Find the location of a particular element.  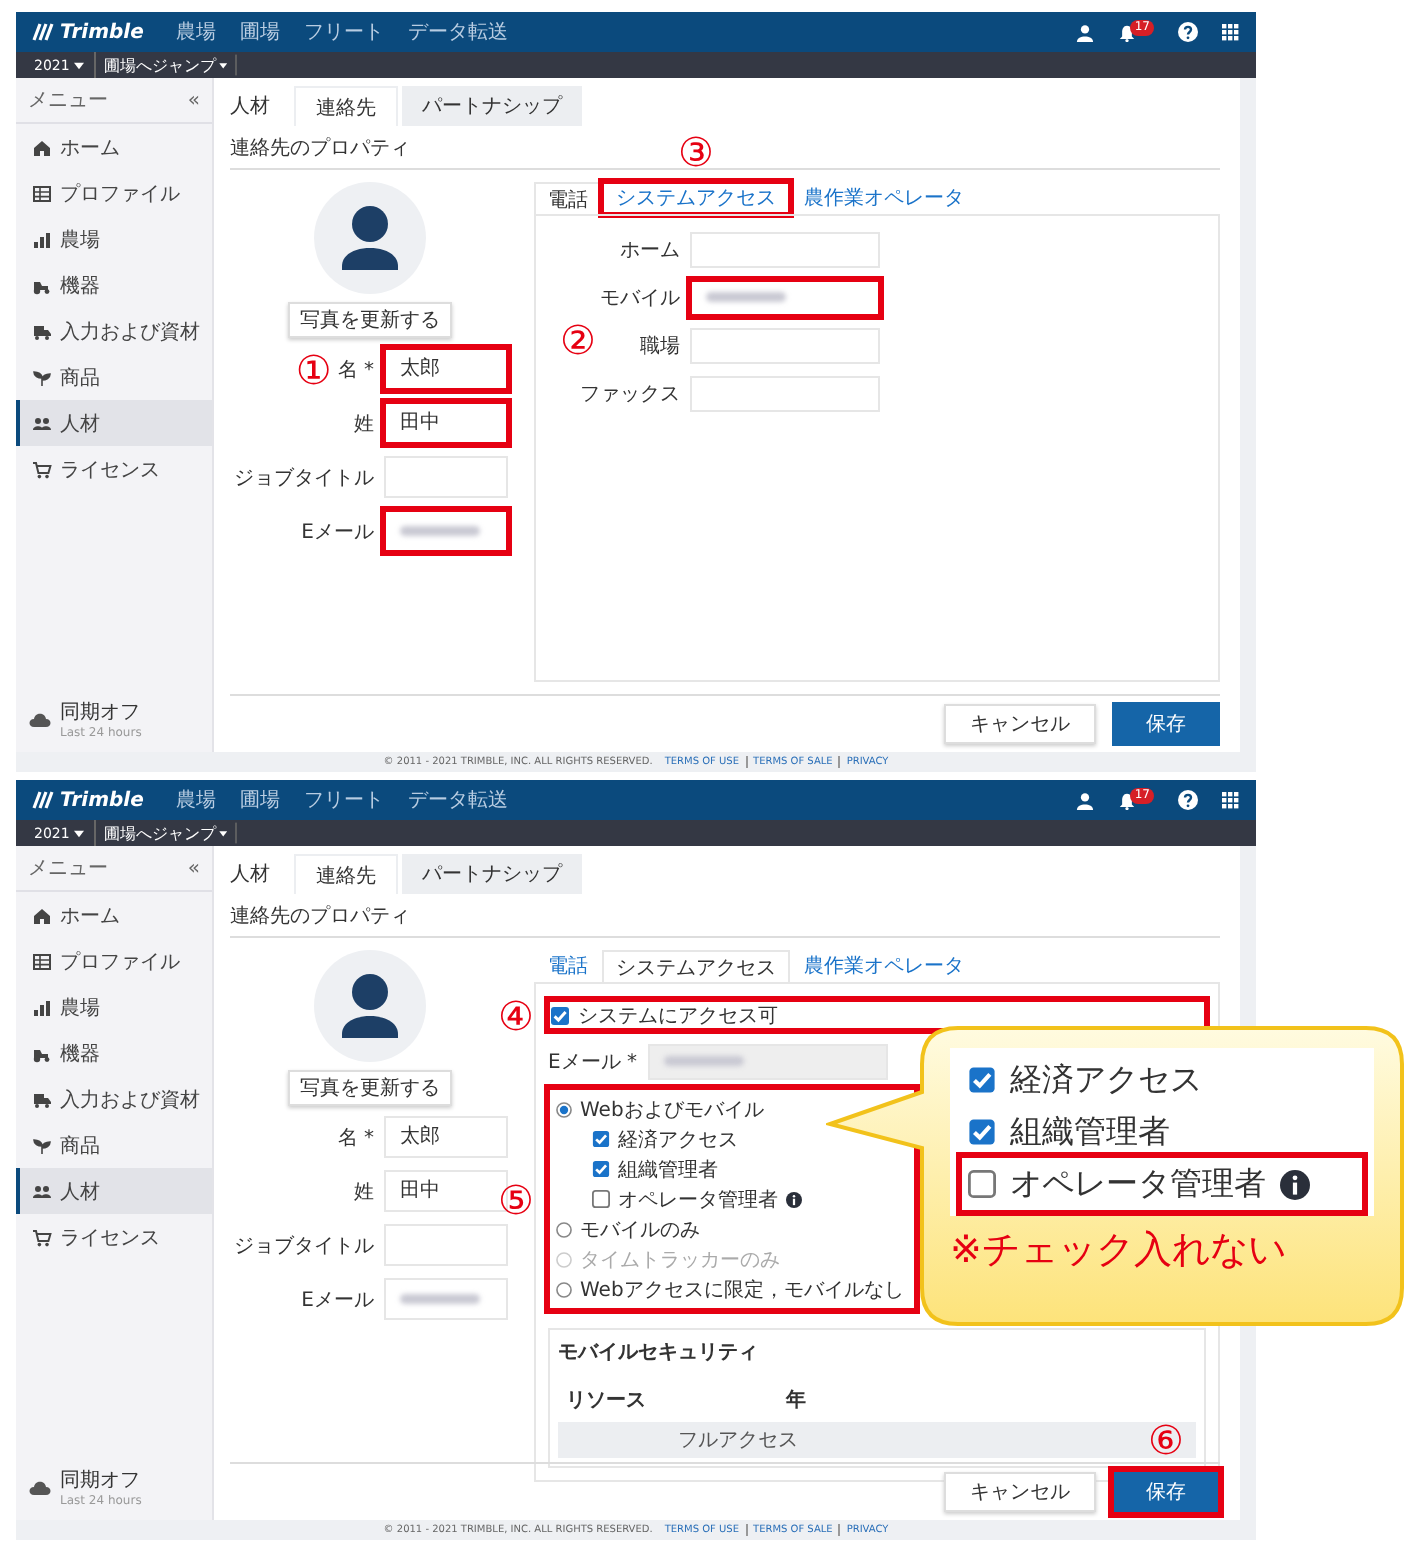

access-option: システムにアクセス可 is located at coordinates (877, 1015).